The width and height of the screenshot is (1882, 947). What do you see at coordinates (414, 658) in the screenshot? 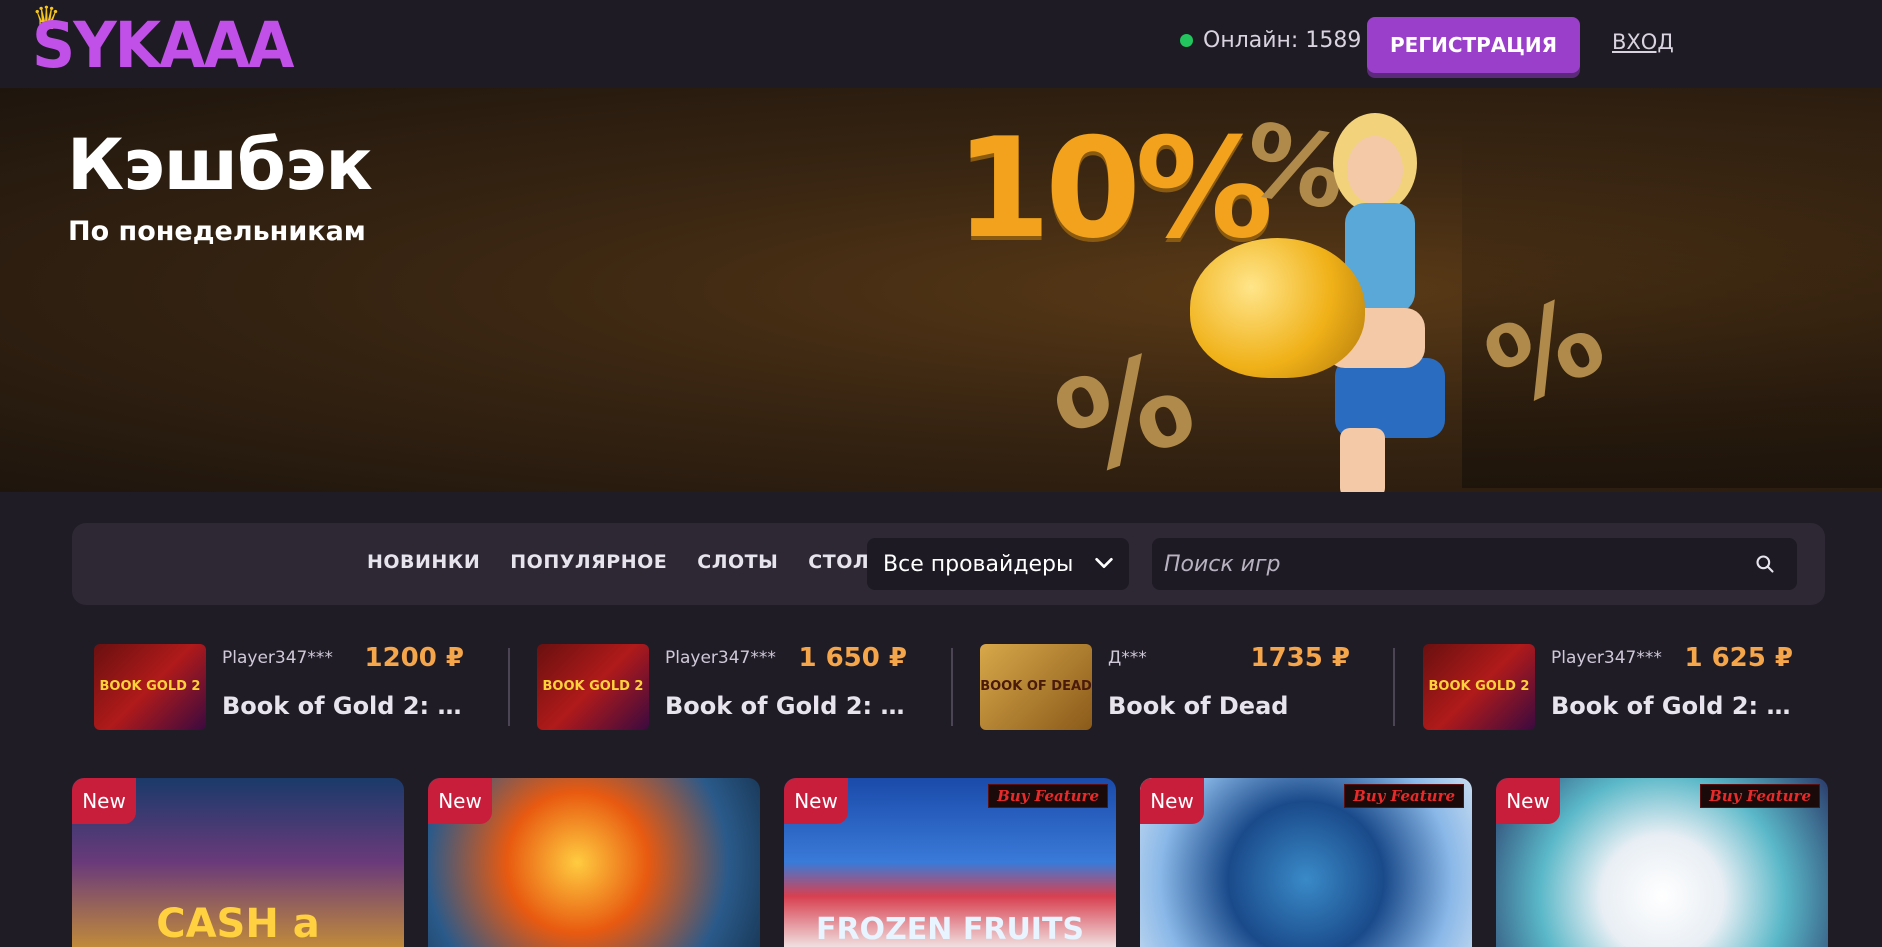
I see `win-amount: 1200 ₽` at bounding box center [414, 658].